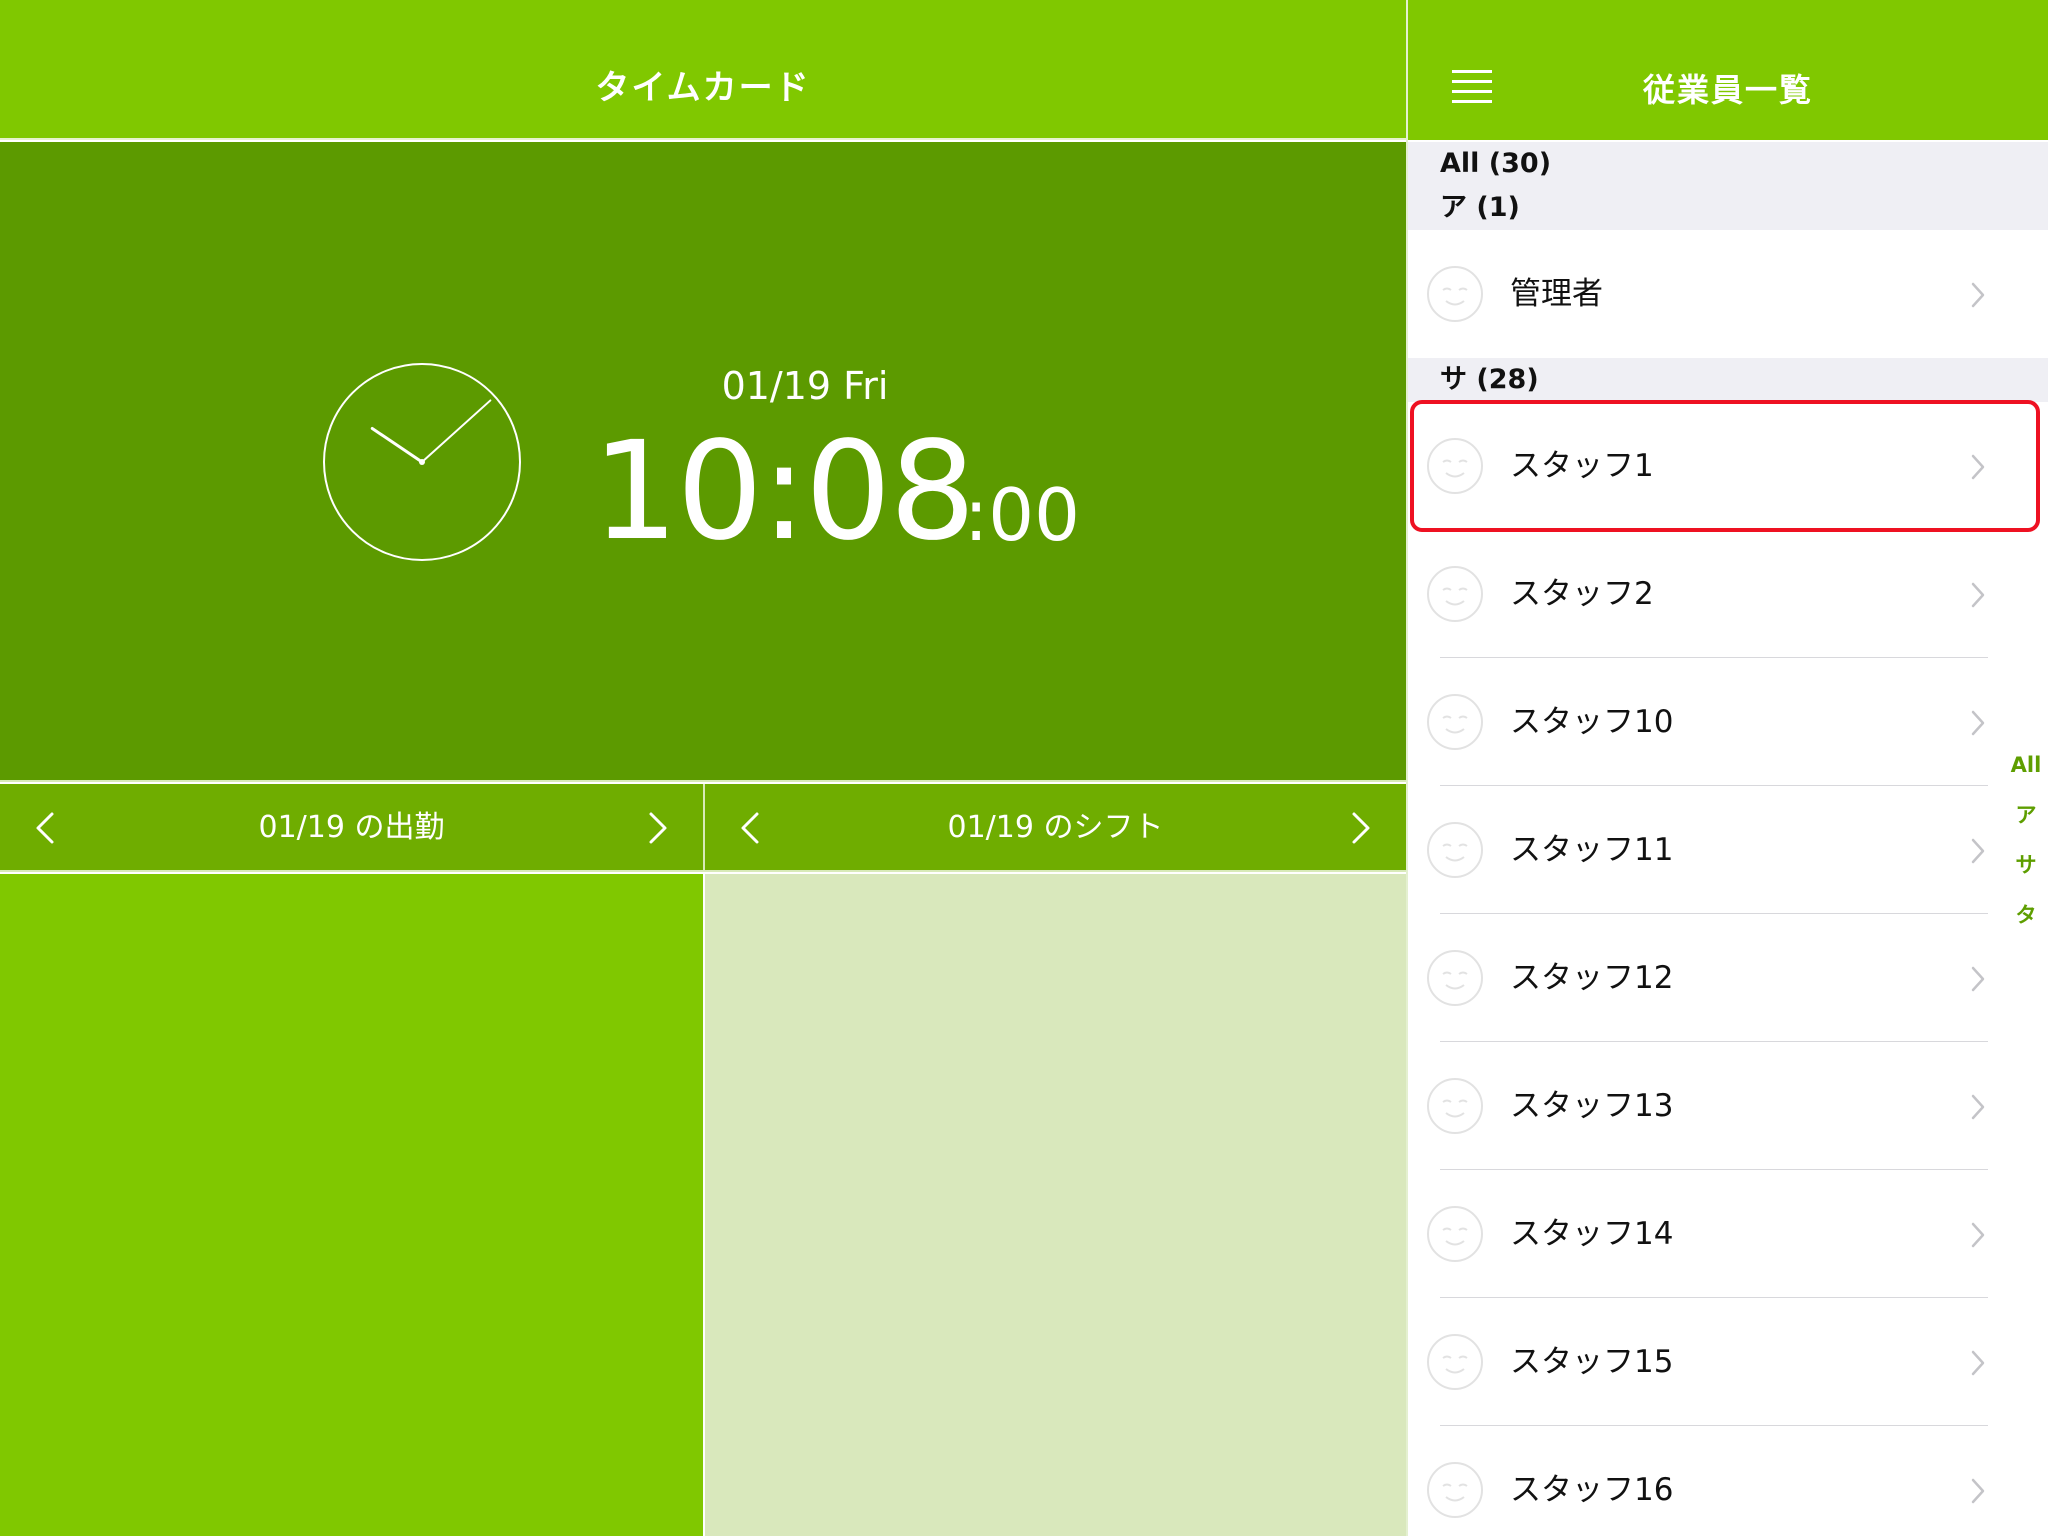 The image size is (2048, 1536). What do you see at coordinates (1728, 186) in the screenshot?
I see `section-header-a: All (30) ア (1)` at bounding box center [1728, 186].